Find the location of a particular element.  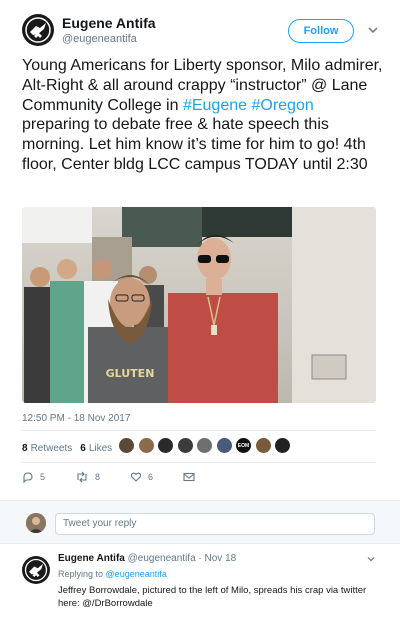

retweet-count: 8 is located at coordinates (98, 477).